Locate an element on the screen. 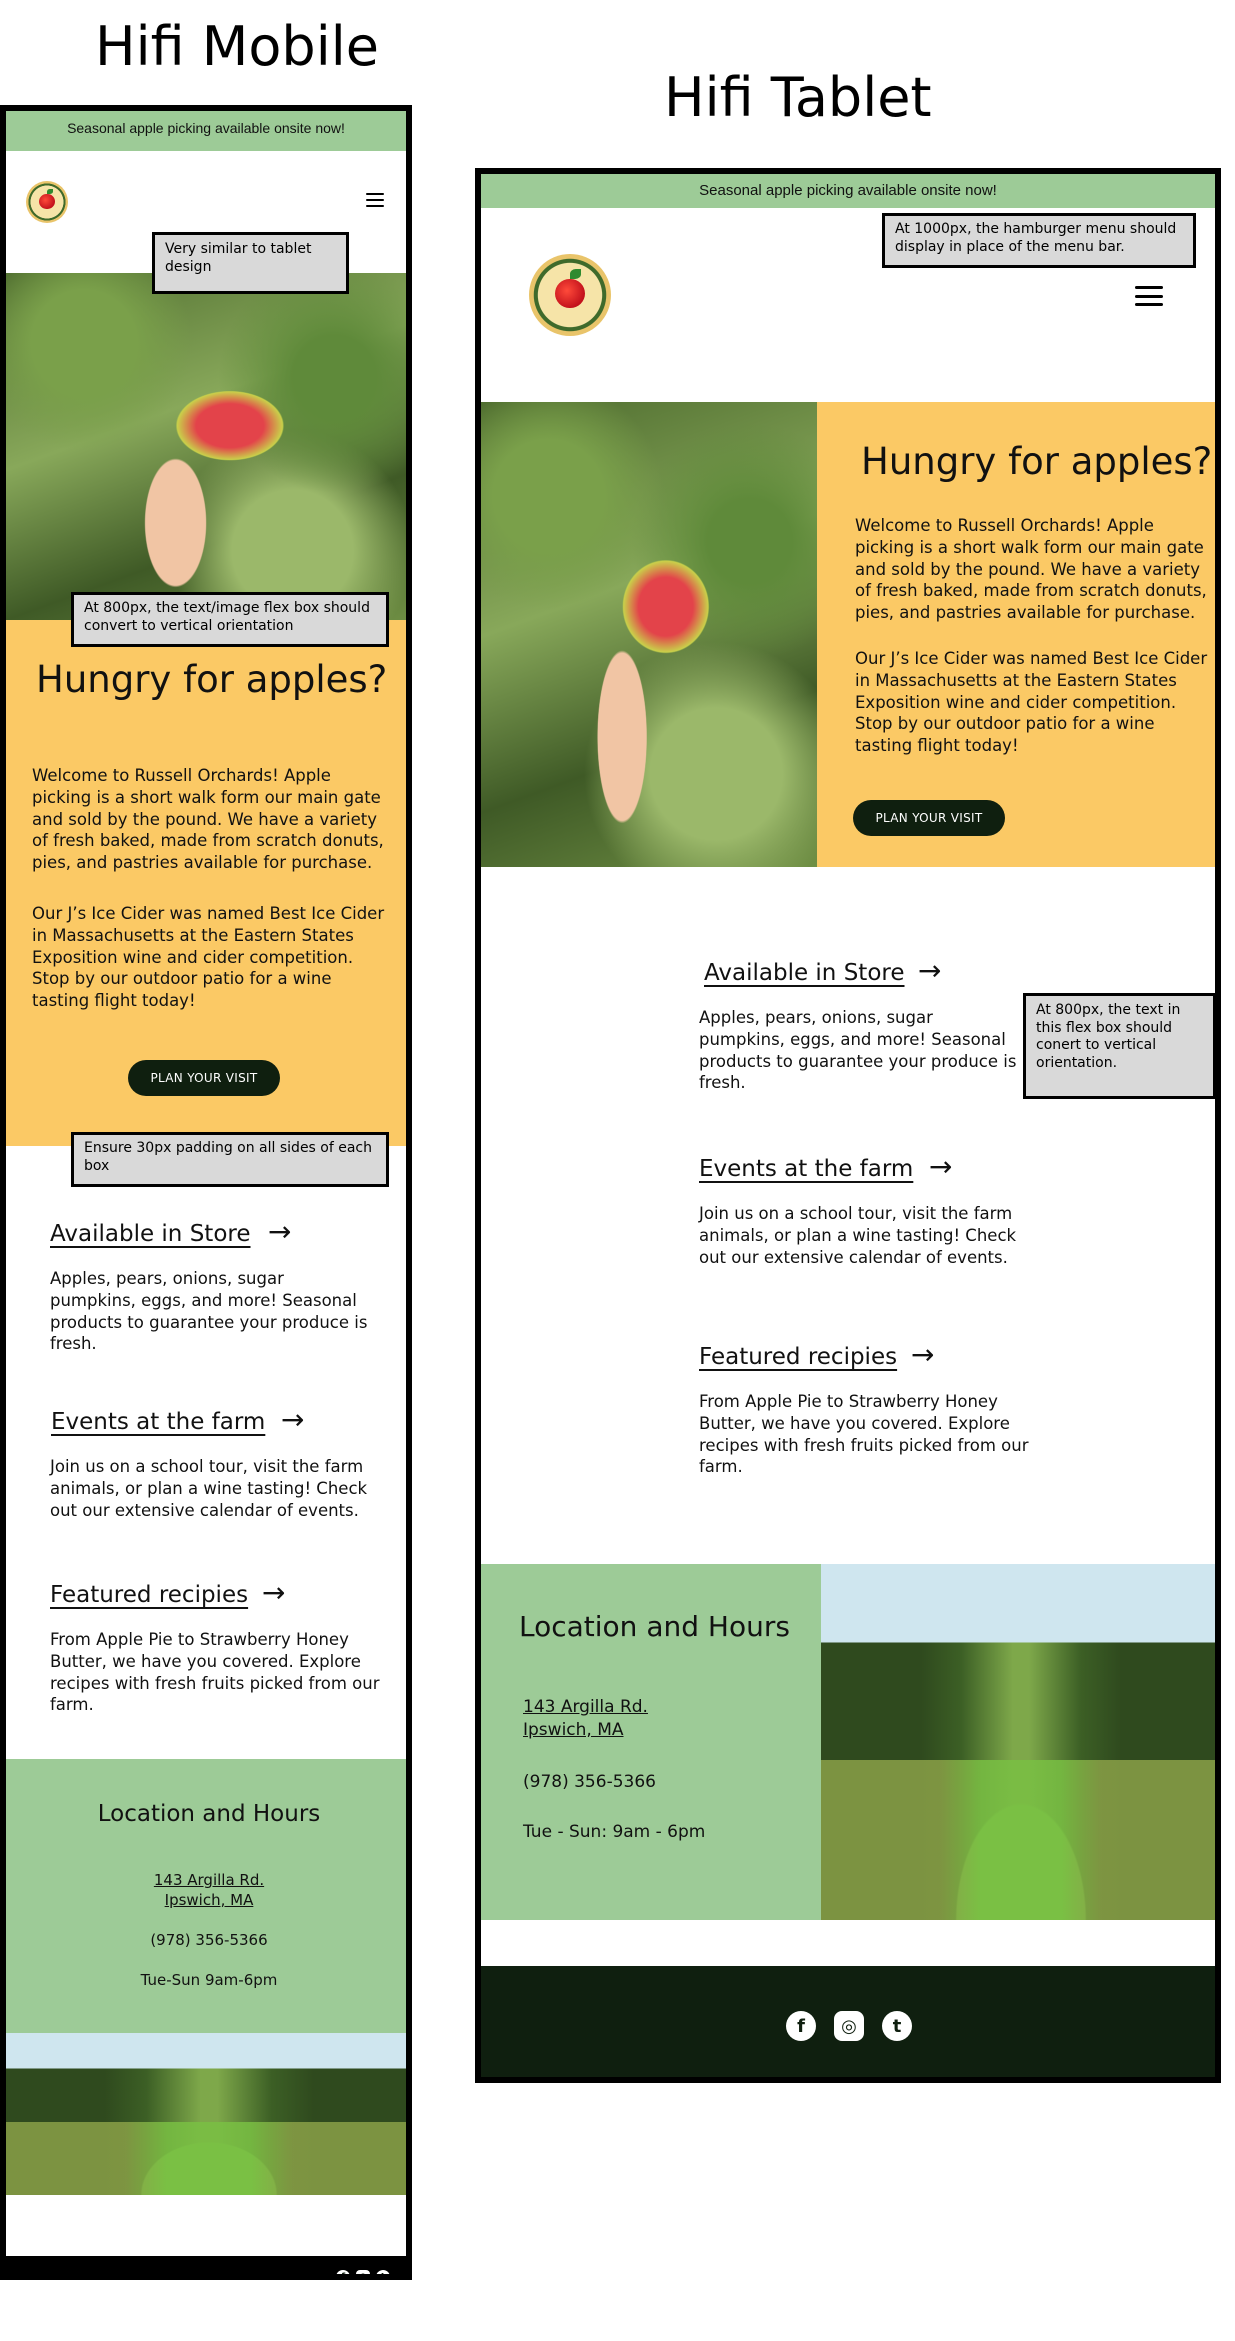 This screenshot has height=2341, width=1235. tablet-heading: Hifi Tablet is located at coordinates (798, 97).